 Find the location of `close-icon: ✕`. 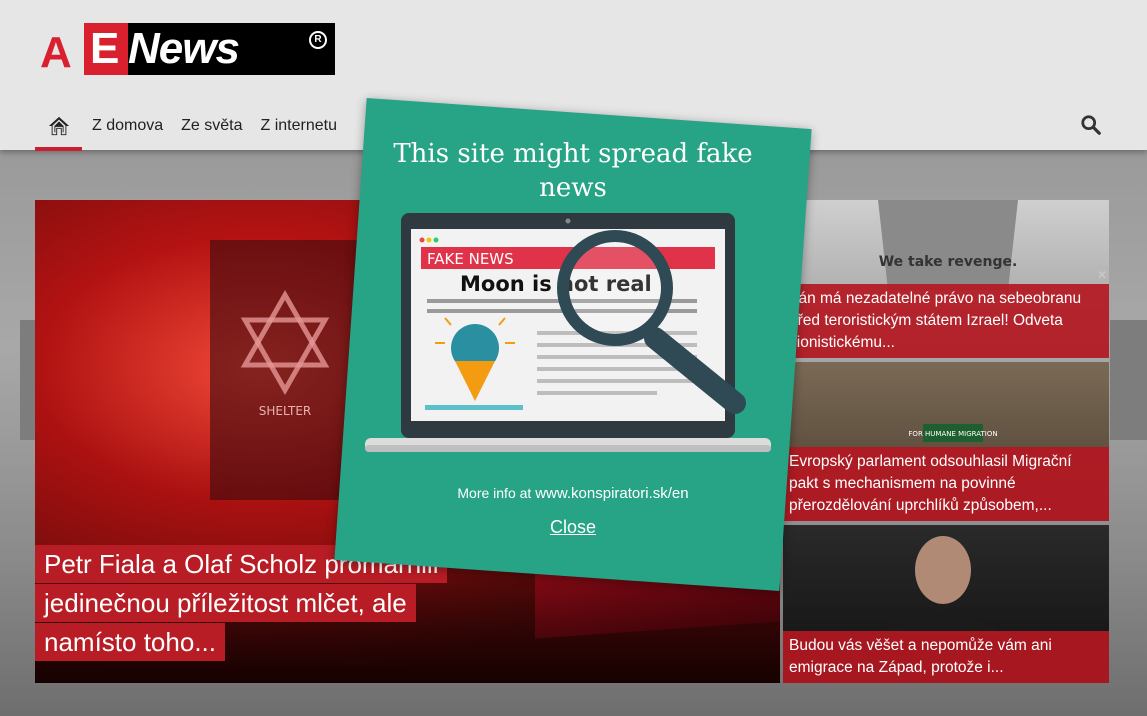

close-icon: ✕ is located at coordinates (1102, 275).